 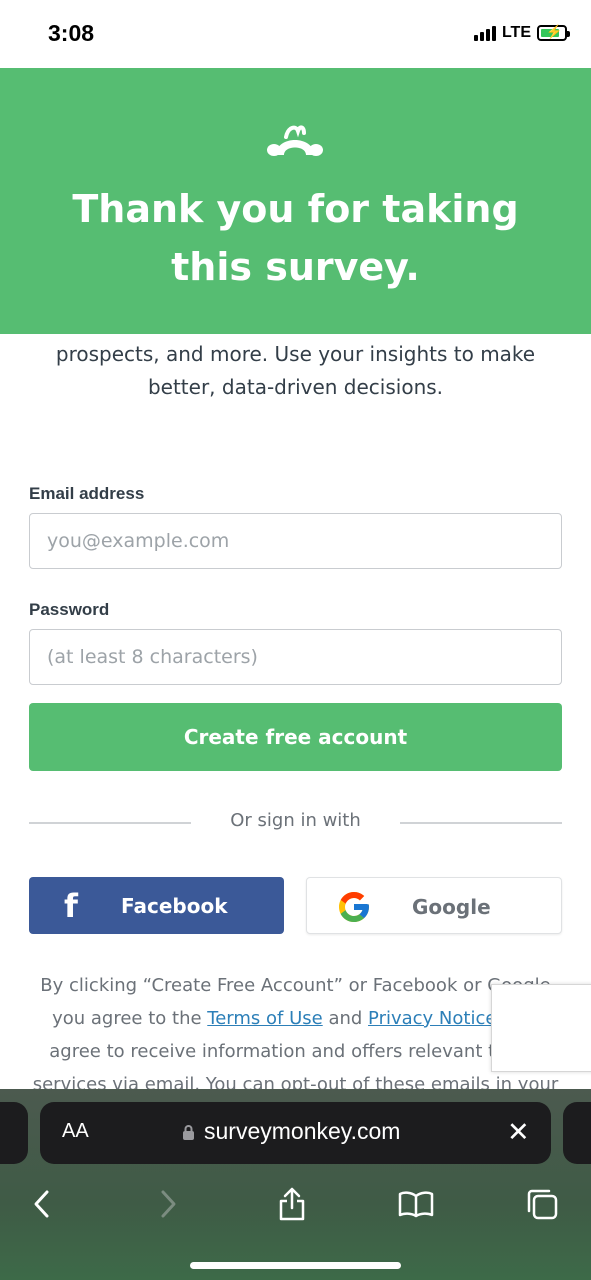 I want to click on address-bar: AA surveymonkey.com ✕, so click(x=295, y=1133).